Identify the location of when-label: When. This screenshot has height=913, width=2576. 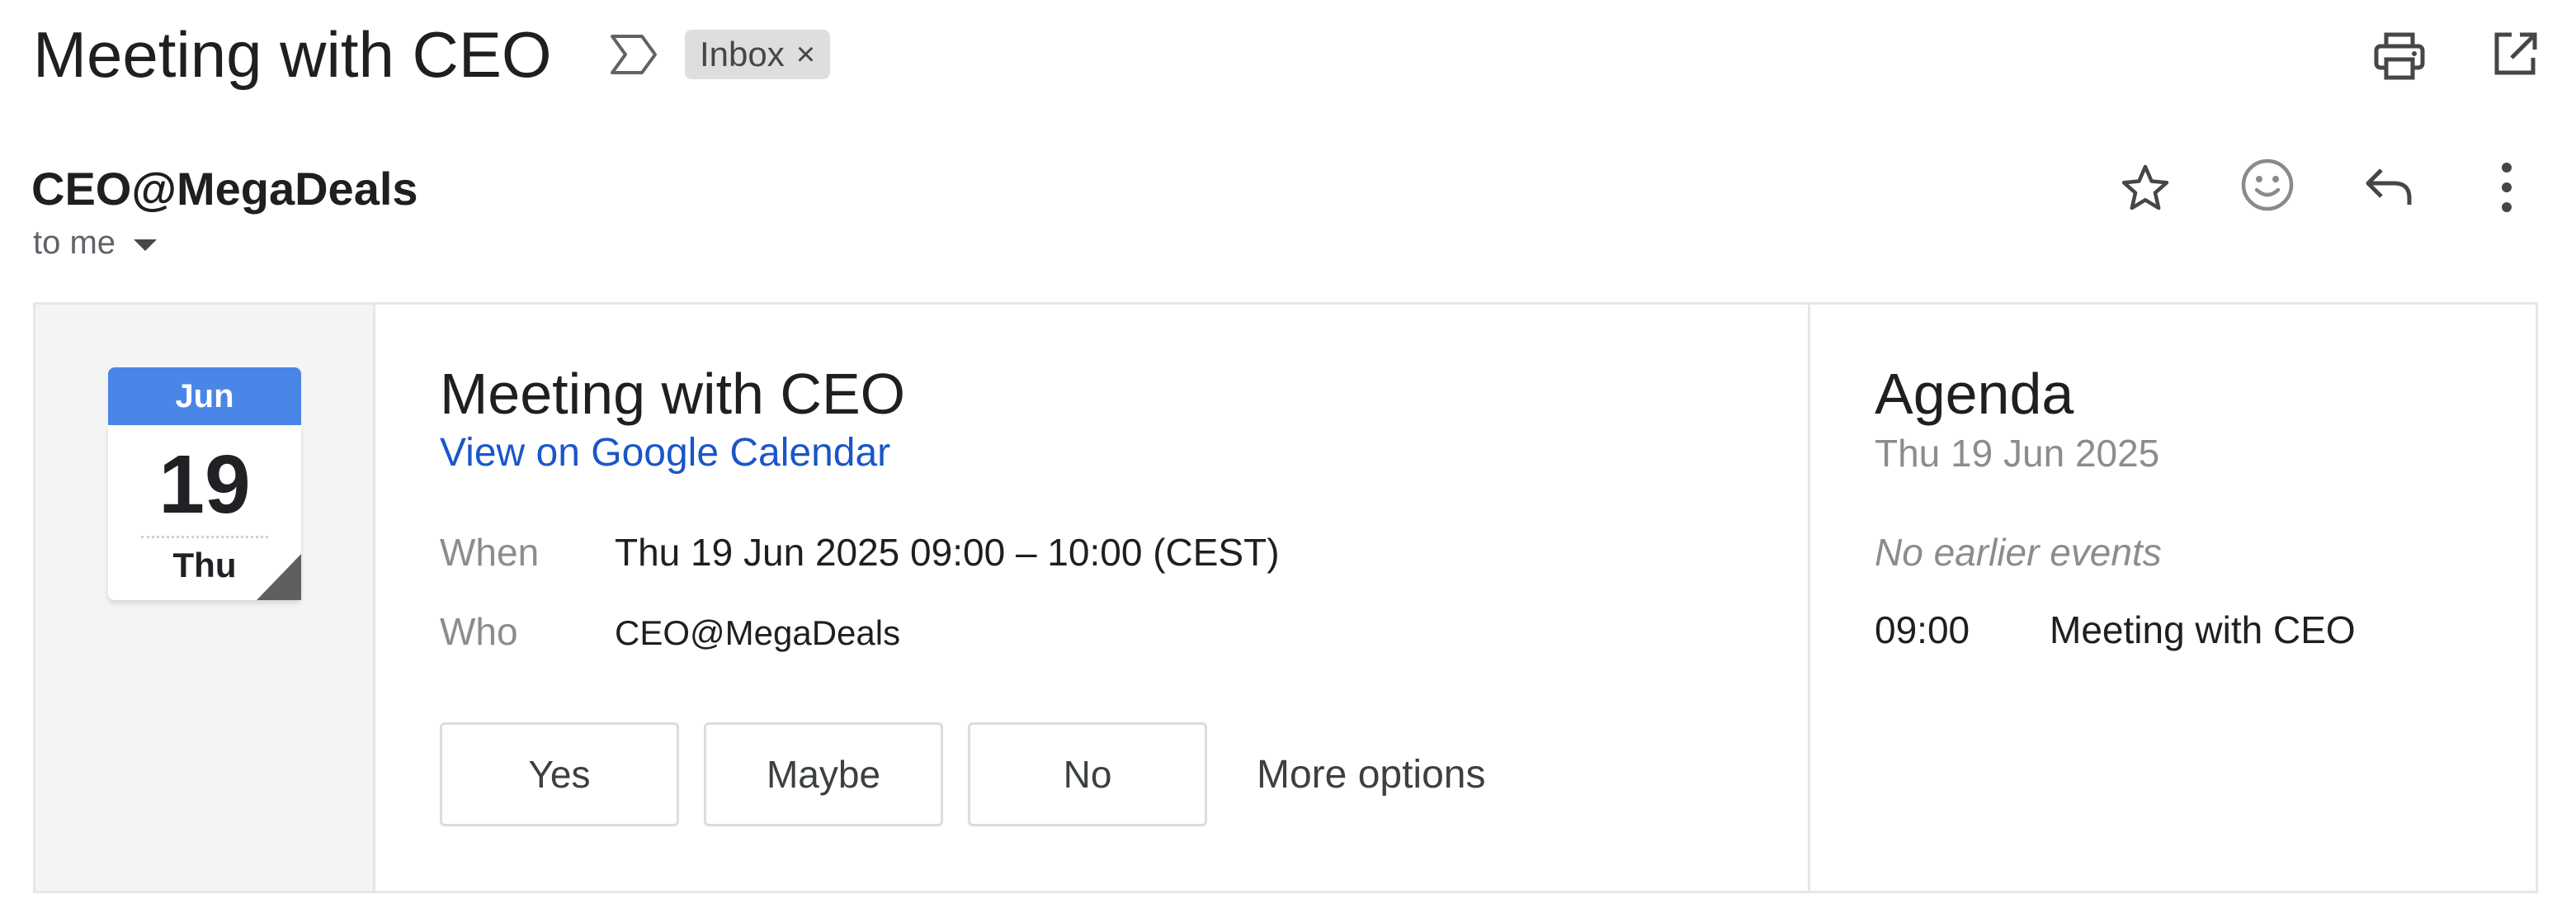
(490, 552).